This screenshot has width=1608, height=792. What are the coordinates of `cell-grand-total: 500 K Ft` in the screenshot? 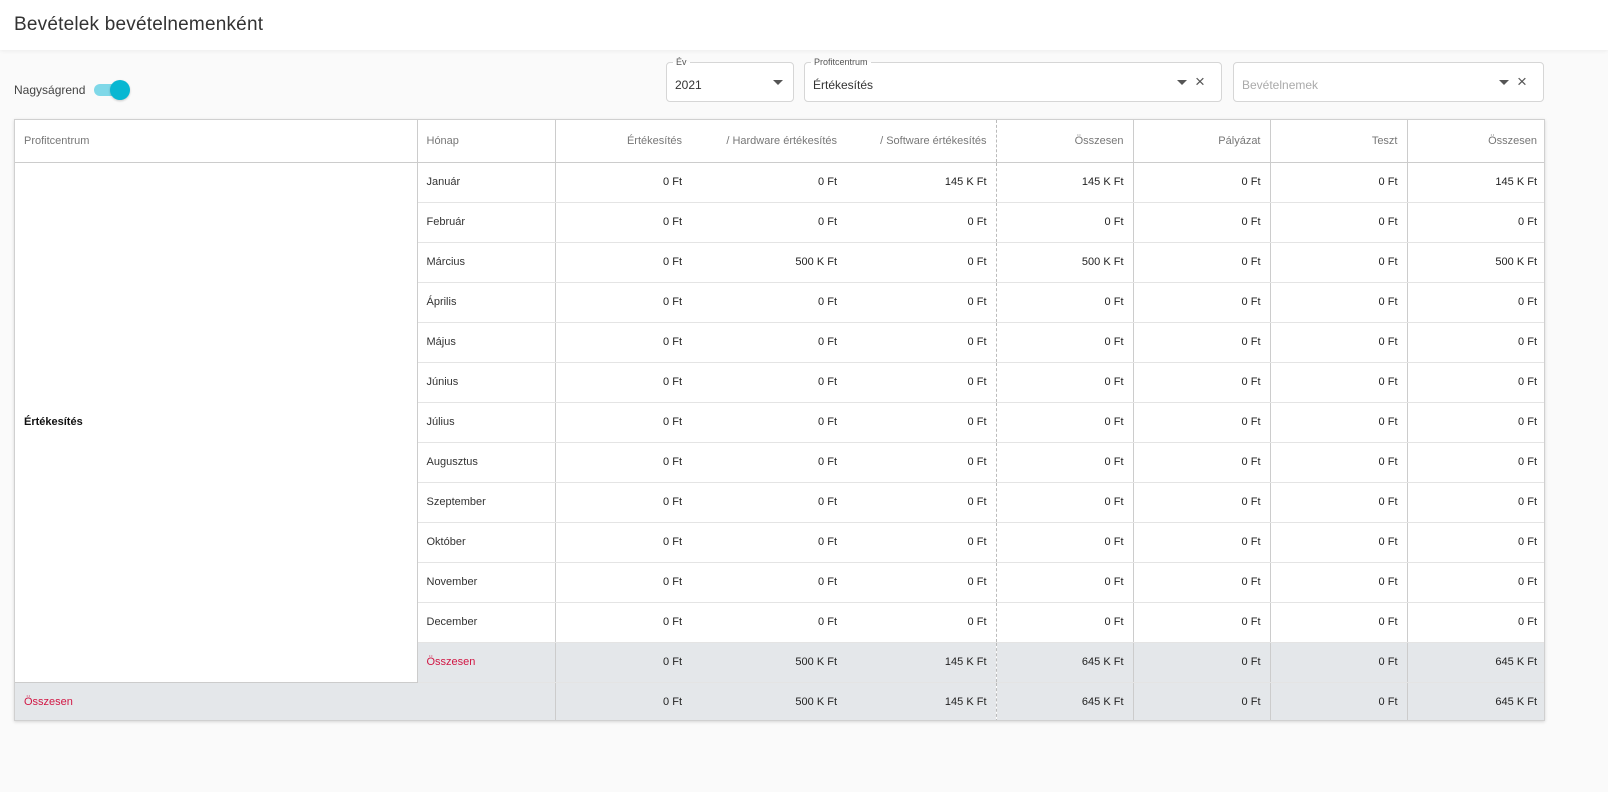 It's located at (1475, 262).